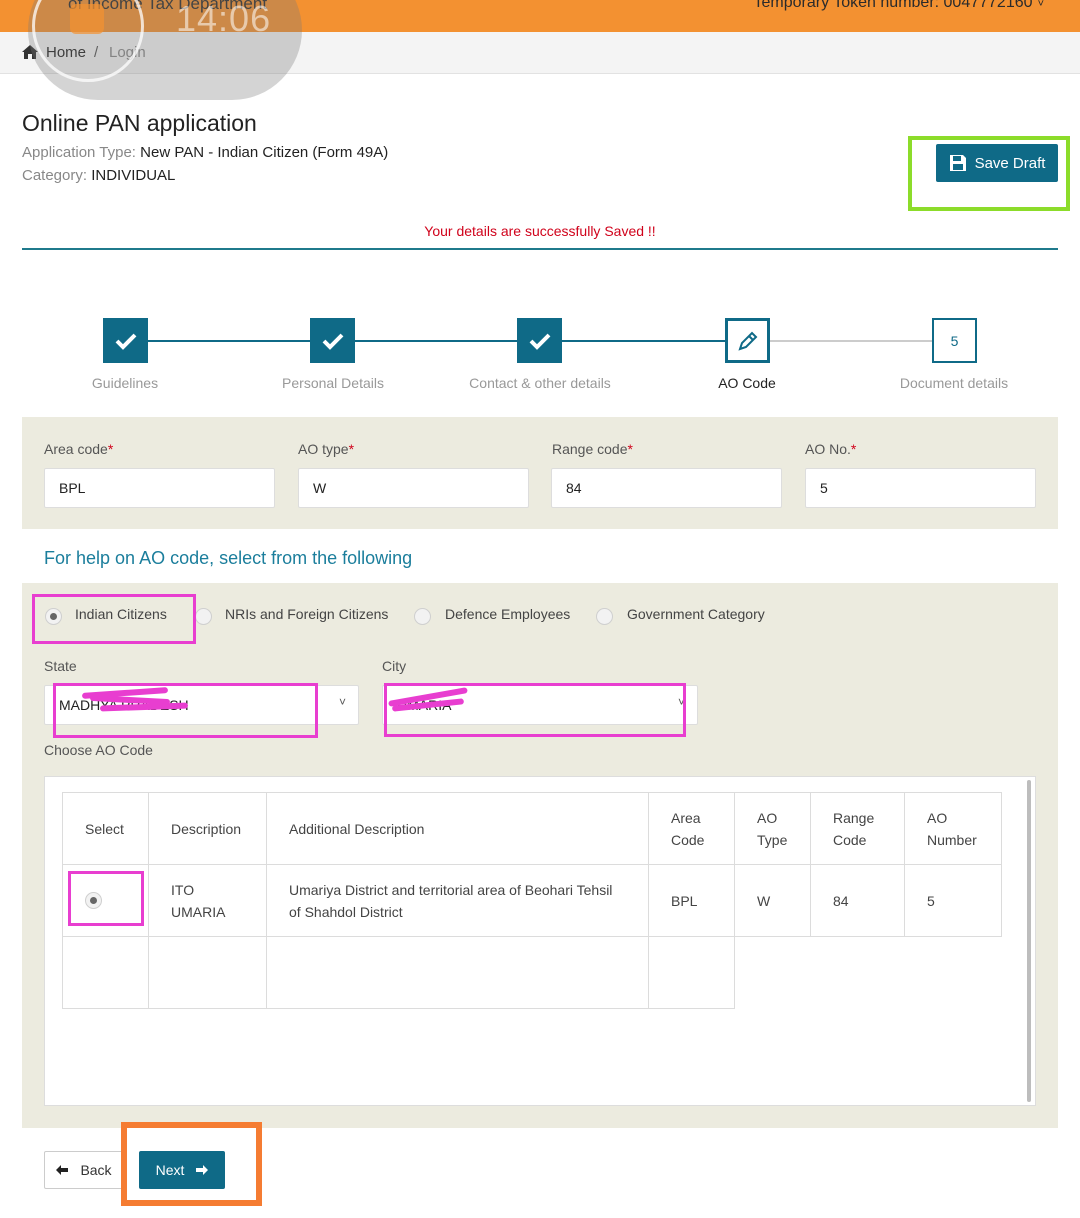  I want to click on ao-no-input: 5, so click(920, 488).